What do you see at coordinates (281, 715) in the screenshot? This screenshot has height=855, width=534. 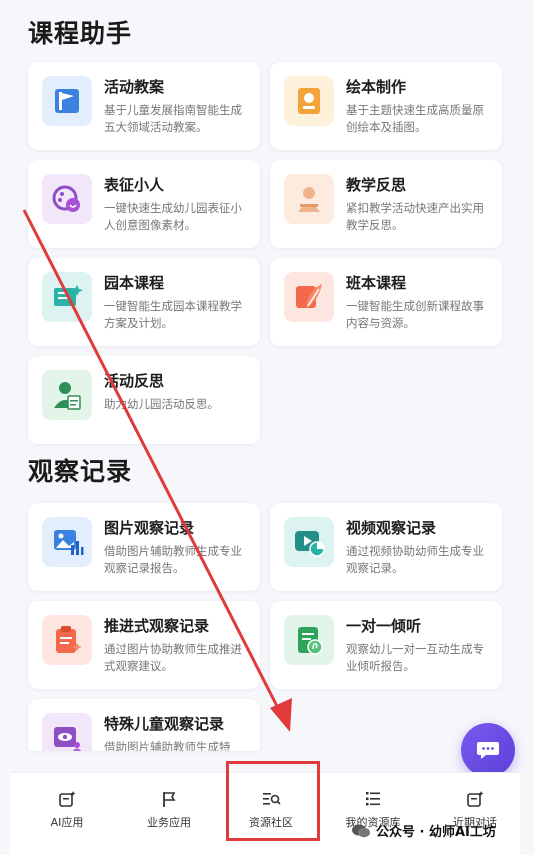 I see `annotation-arrow-head` at bounding box center [281, 715].